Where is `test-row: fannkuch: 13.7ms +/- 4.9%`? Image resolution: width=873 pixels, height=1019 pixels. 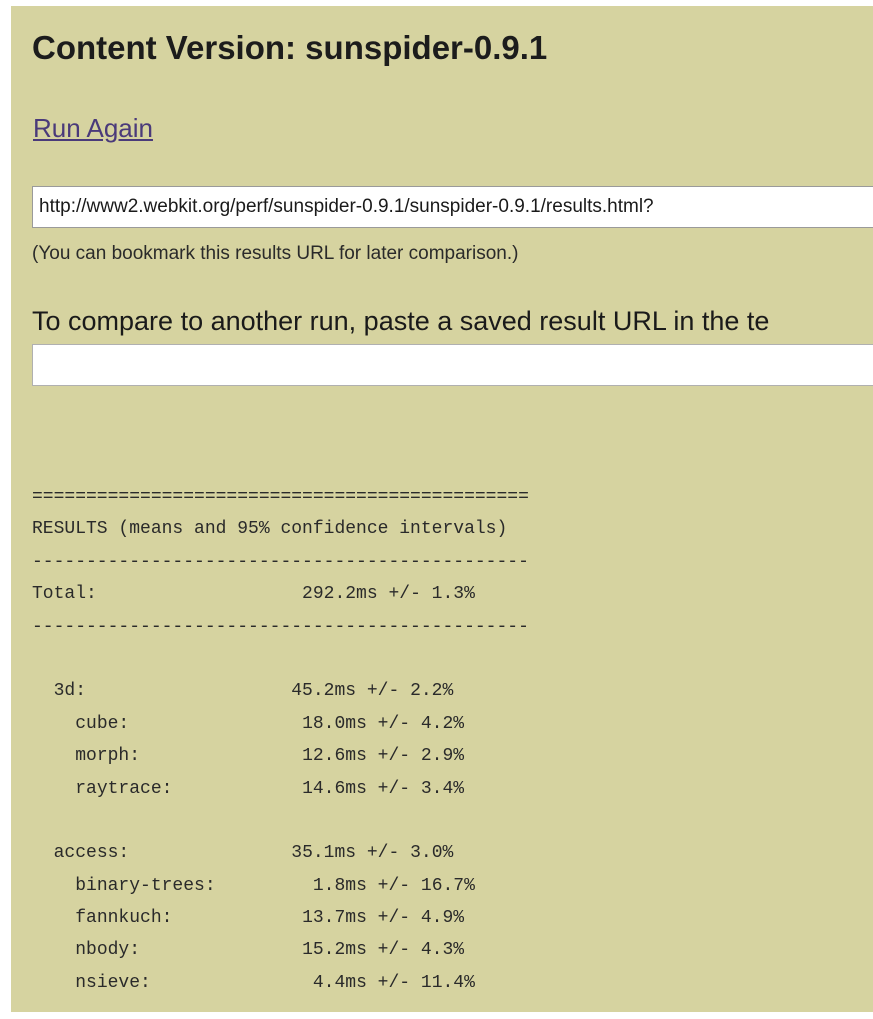 test-row: fannkuch: 13.7ms +/- 4.9% is located at coordinates (280, 918).